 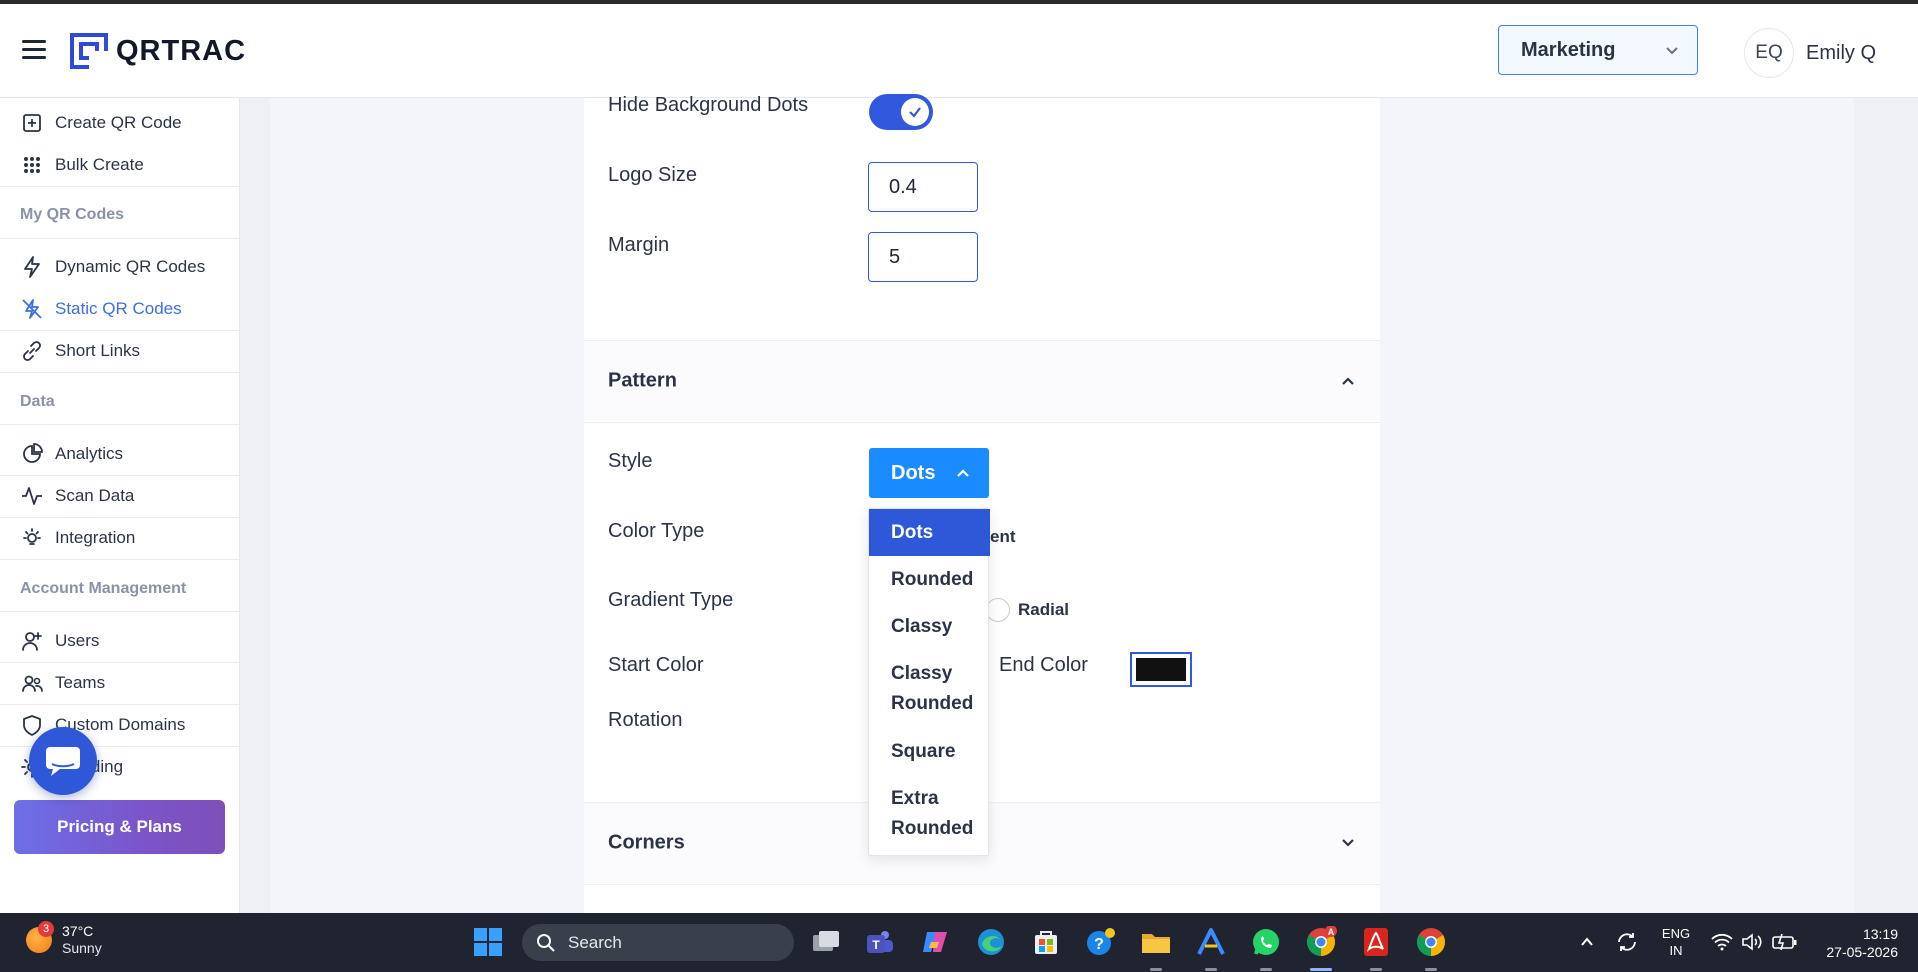 What do you see at coordinates (913, 472) in the screenshot?
I see `style-select-value: Dots` at bounding box center [913, 472].